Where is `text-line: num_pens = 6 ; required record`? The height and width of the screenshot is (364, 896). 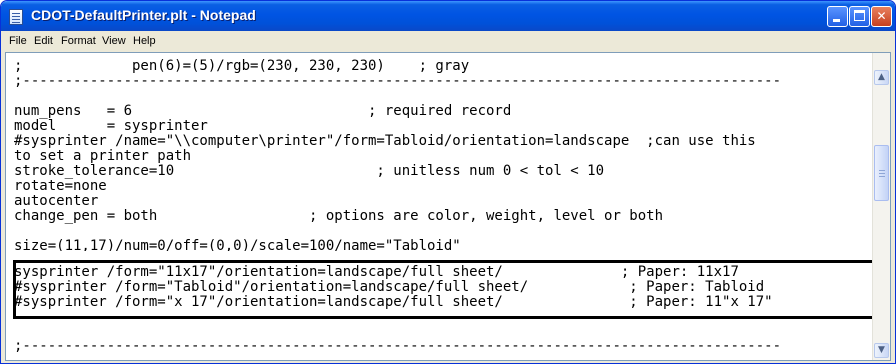
text-line: num_pens = 6 ; required record is located at coordinates (263, 111).